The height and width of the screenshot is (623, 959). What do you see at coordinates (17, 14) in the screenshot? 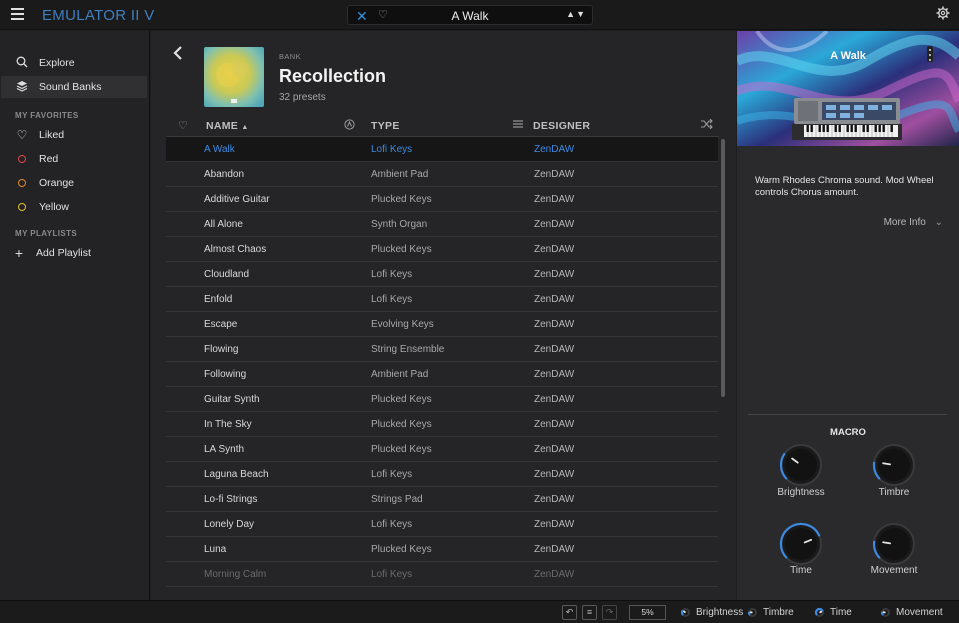
I see `menu-icon` at bounding box center [17, 14].